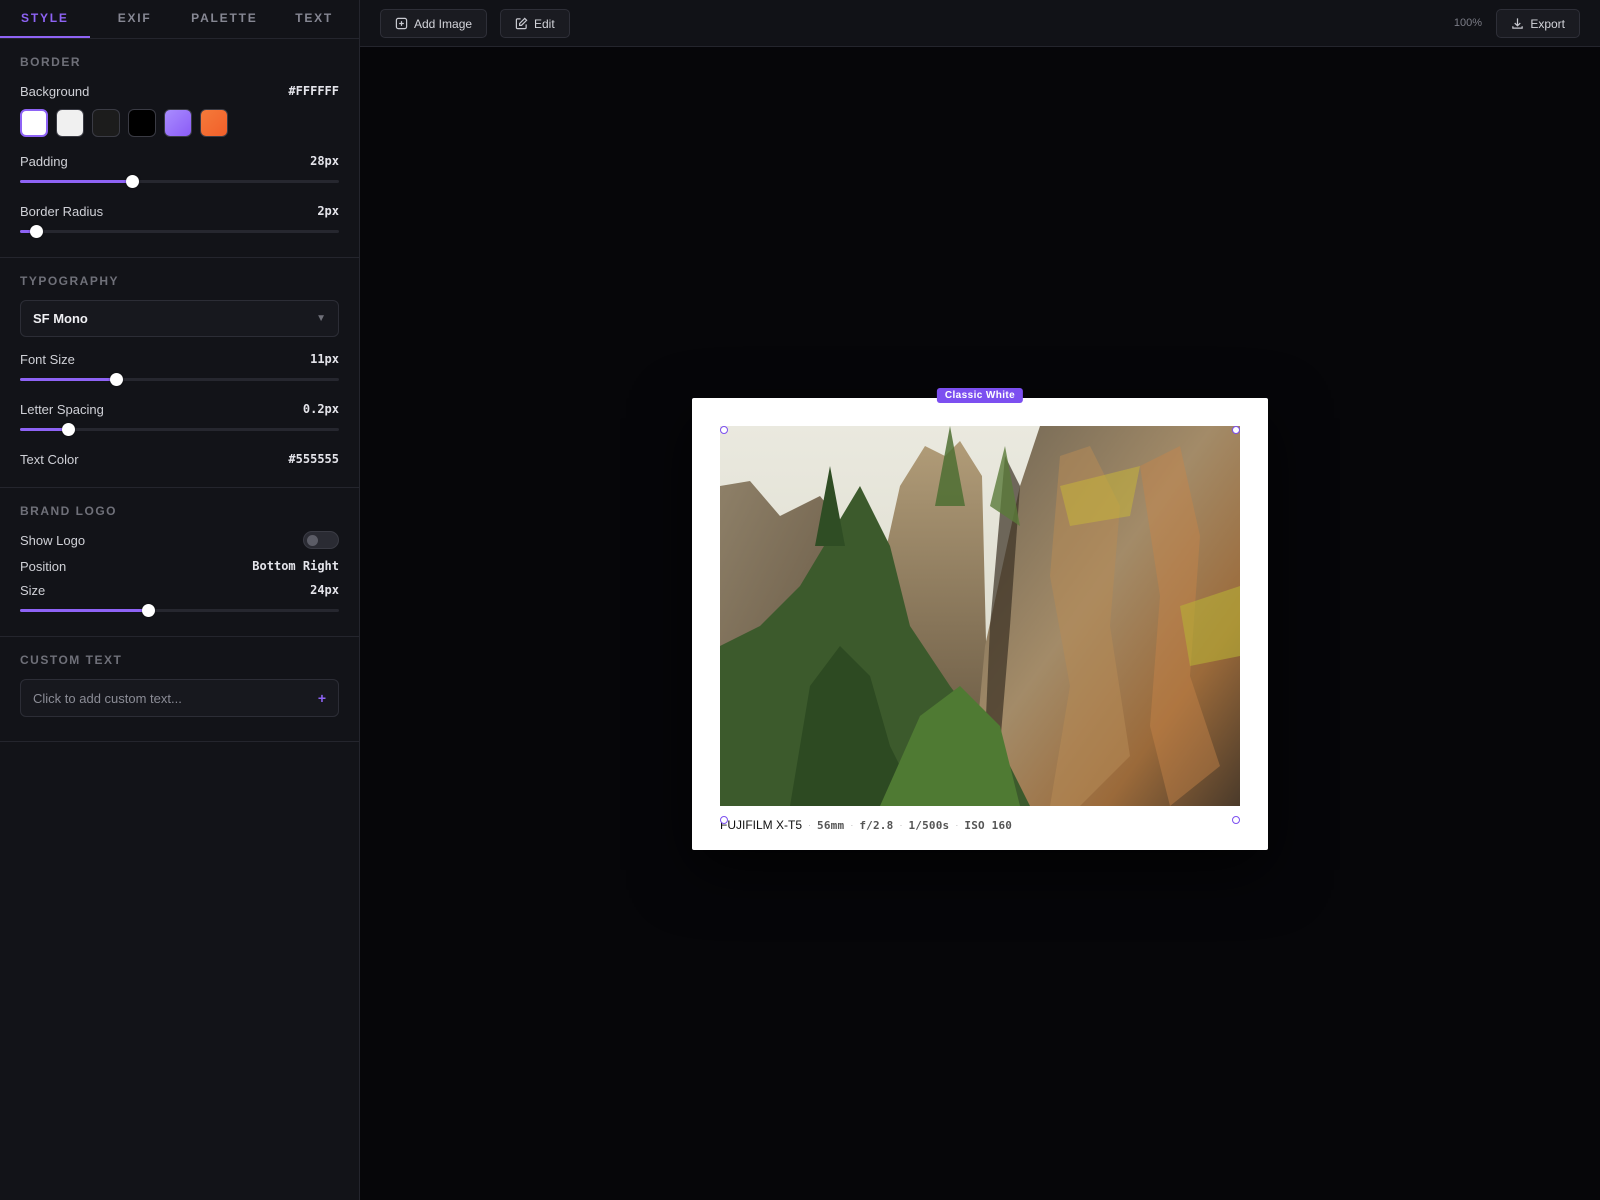  Describe the element at coordinates (55, 91) in the screenshot. I see `background-label: Background` at that location.